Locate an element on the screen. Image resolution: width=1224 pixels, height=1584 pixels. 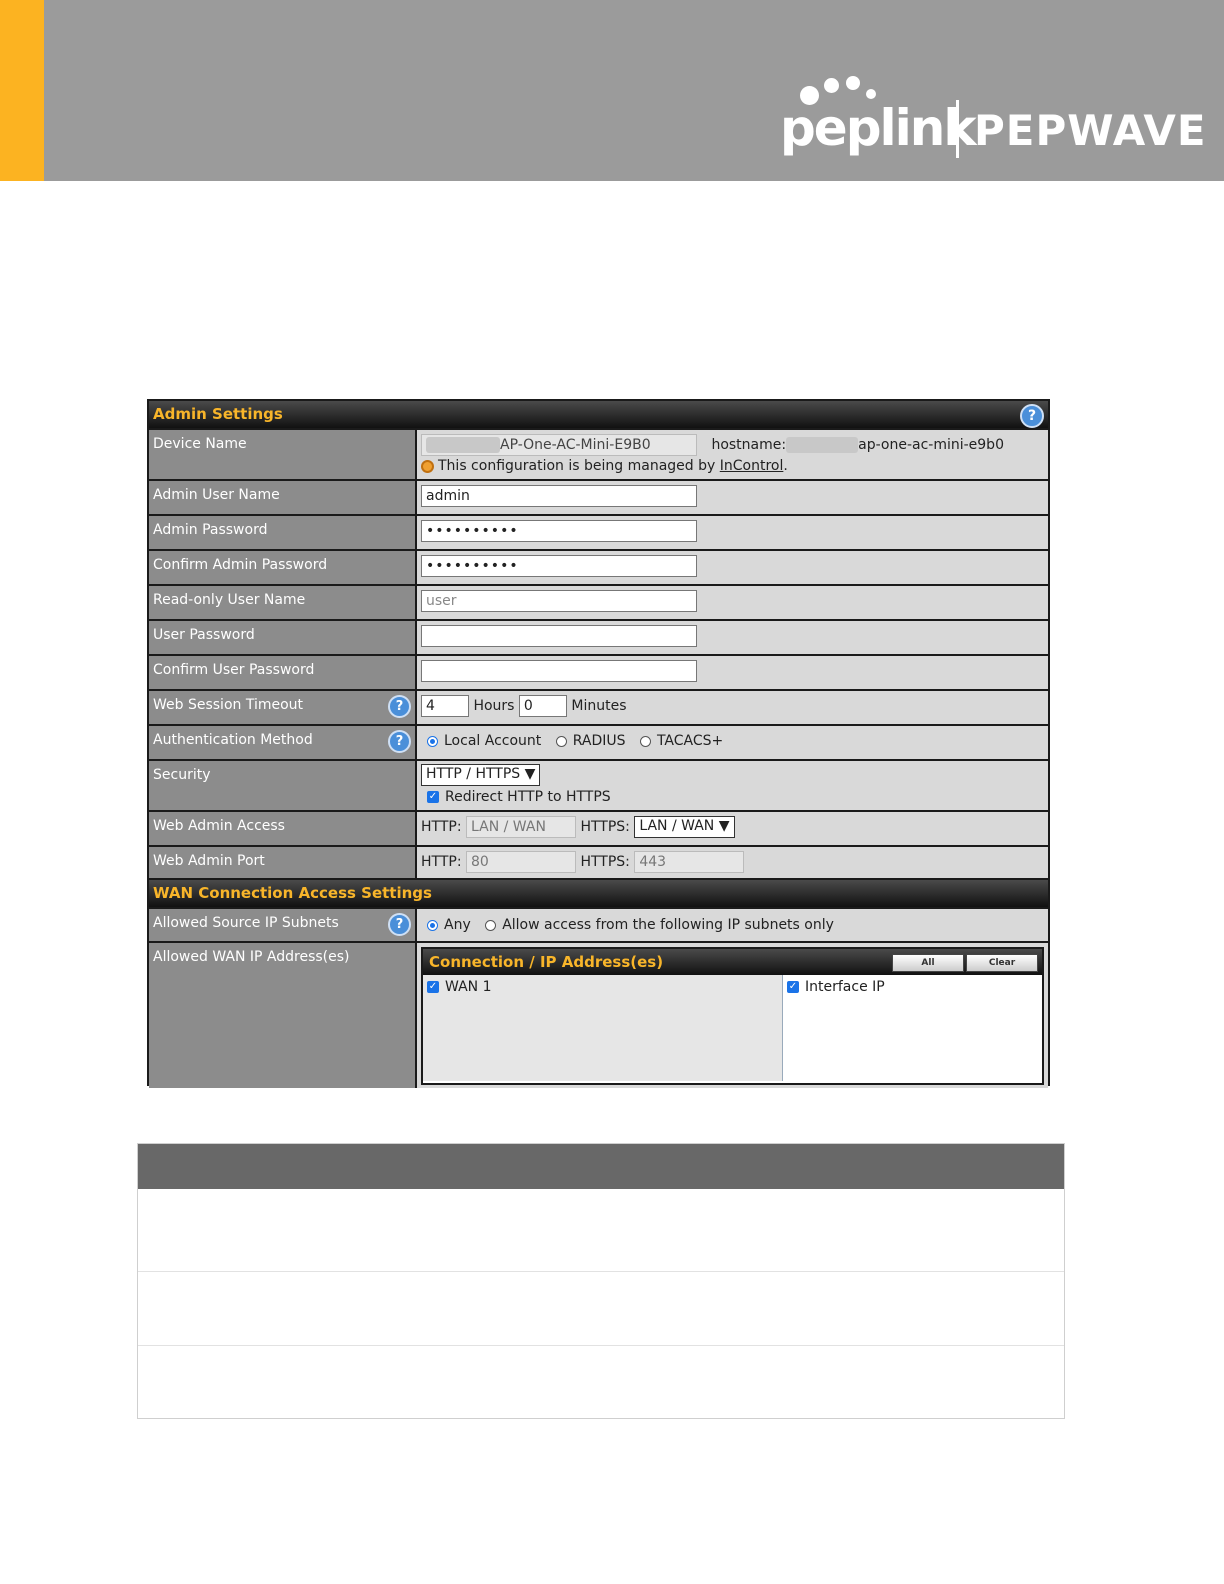
row-label-cell: Allowed Source IP Subnets? is located at coordinates (283, 925).